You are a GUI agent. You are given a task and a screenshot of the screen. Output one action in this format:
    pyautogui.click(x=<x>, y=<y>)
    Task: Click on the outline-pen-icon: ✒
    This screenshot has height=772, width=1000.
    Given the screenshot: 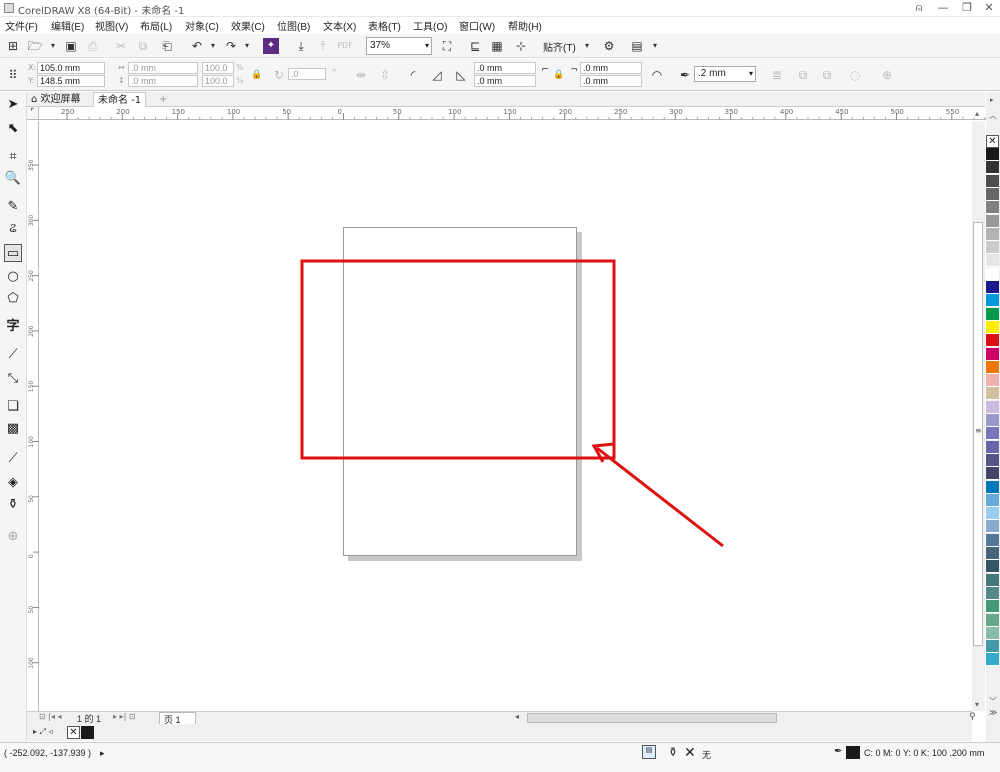 What is the action you would take?
    pyautogui.click(x=838, y=751)
    